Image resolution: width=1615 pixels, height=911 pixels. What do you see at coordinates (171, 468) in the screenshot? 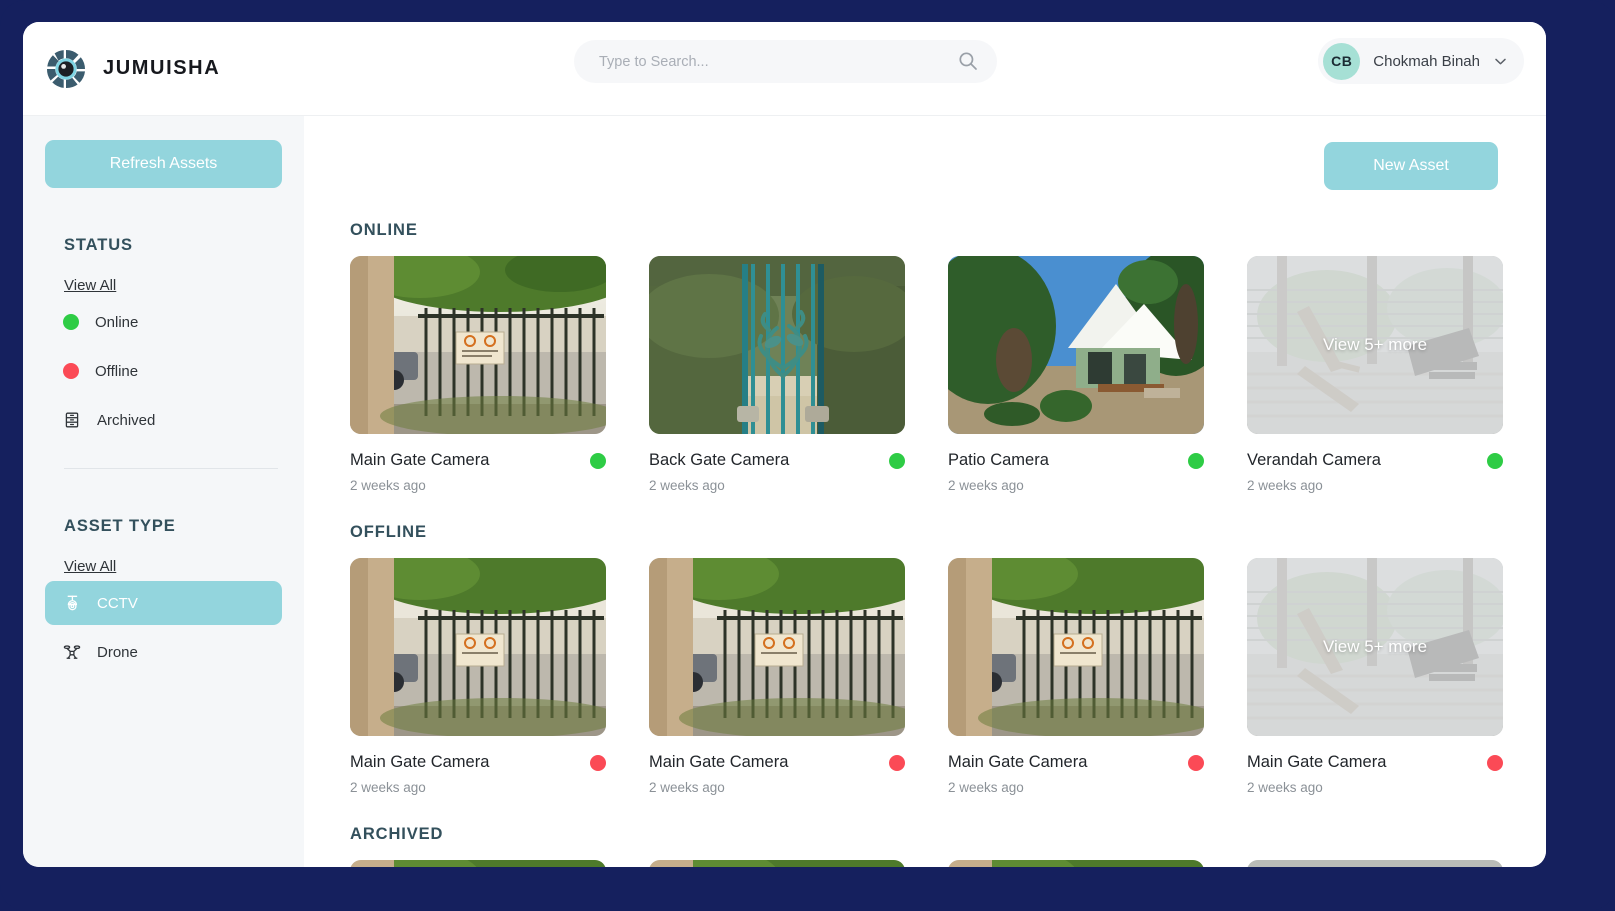
I see `sidebar-divider` at bounding box center [171, 468].